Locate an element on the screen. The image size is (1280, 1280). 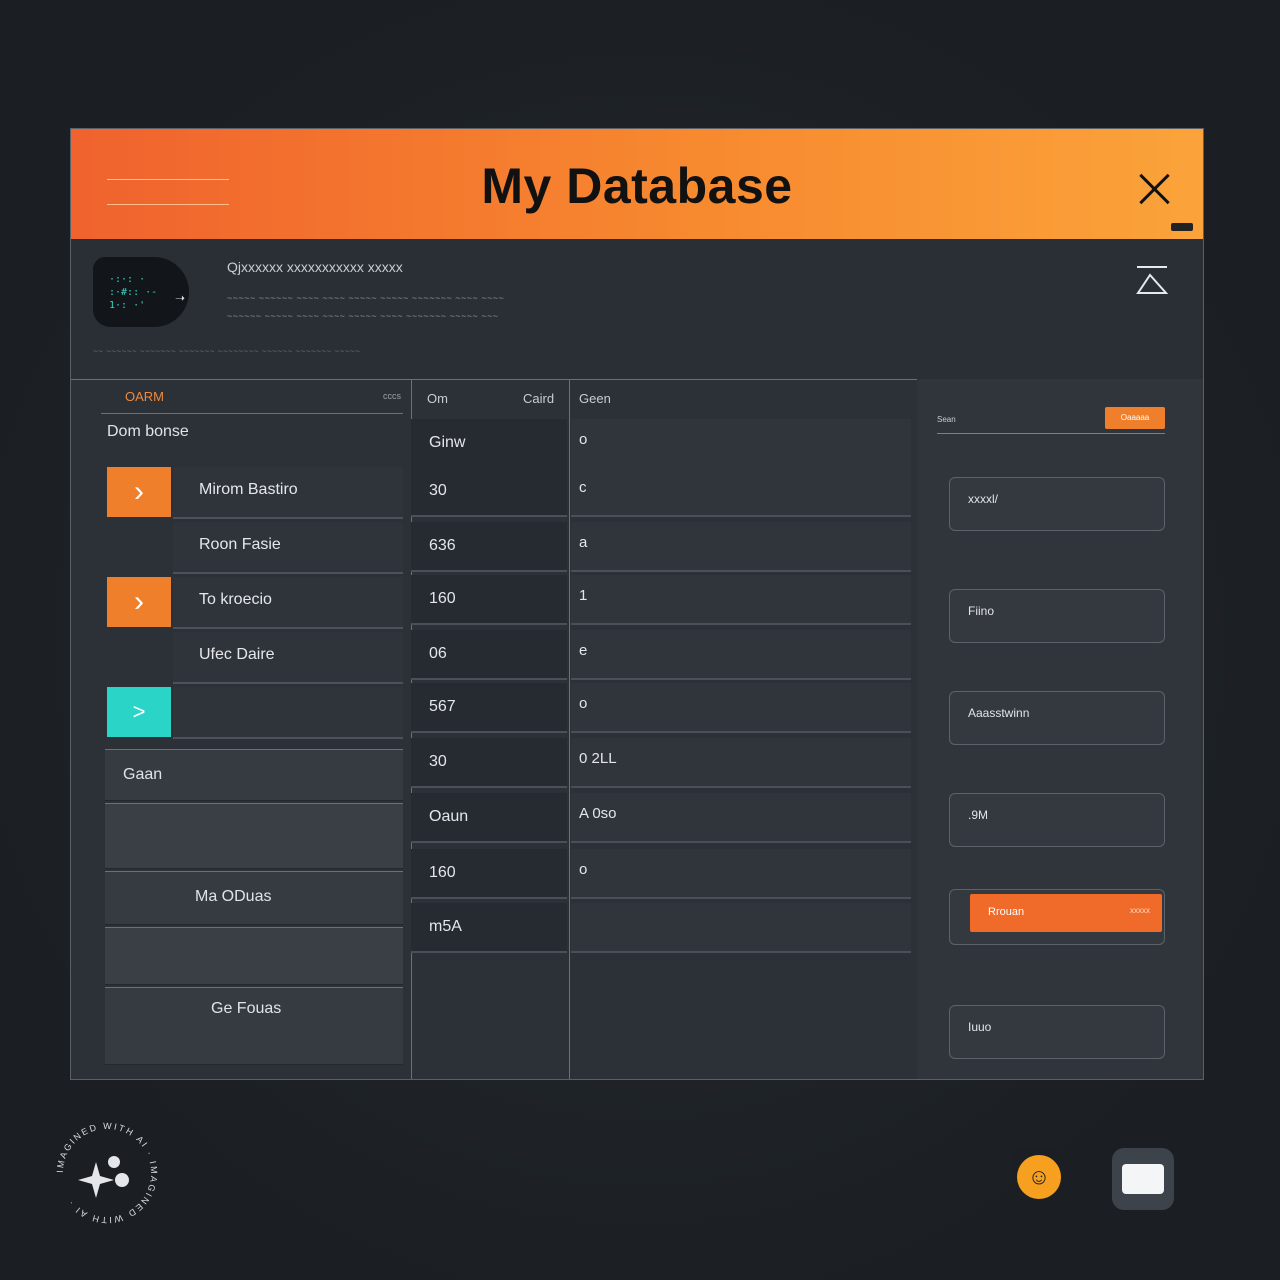
table-header-cell: Caird is located at coordinates (538, 398).